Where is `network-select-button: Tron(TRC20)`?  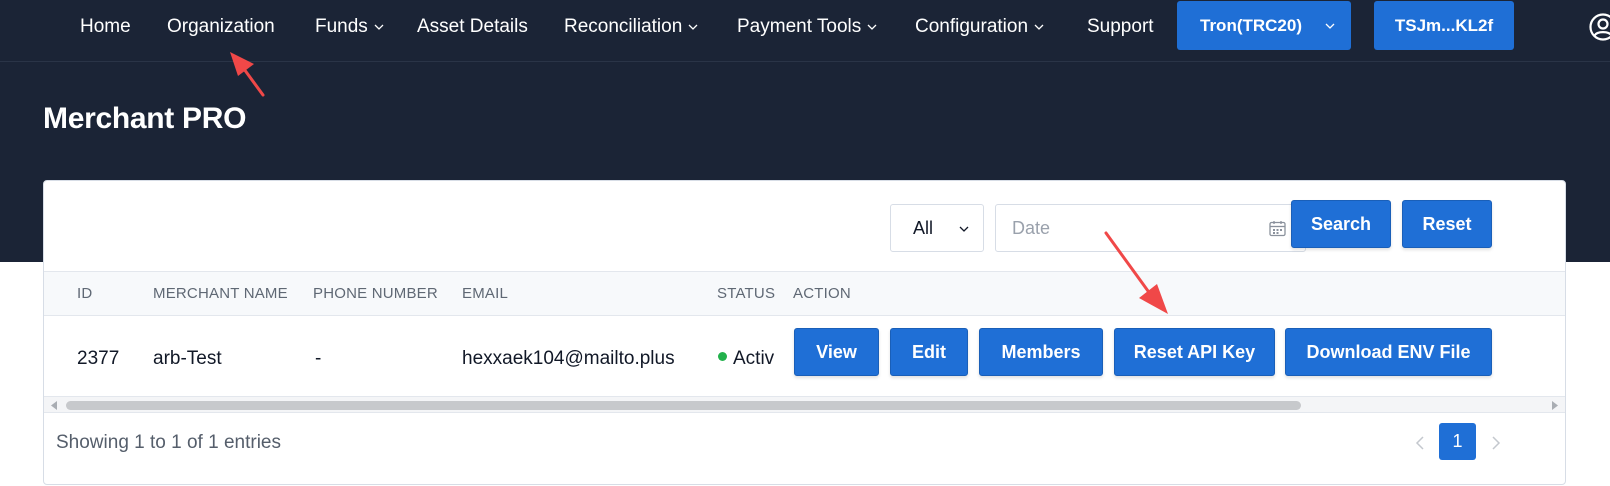 network-select-button: Tron(TRC20) is located at coordinates (1264, 25).